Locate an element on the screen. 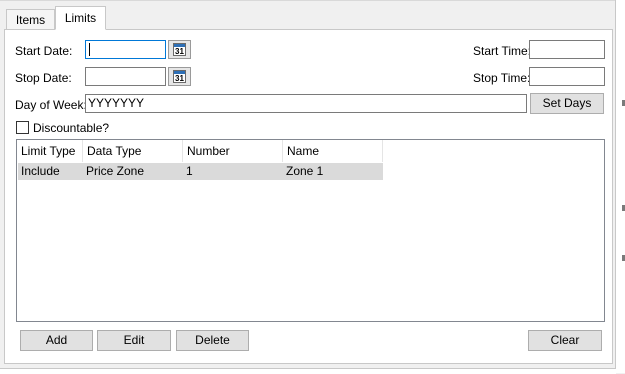 This screenshot has width=625, height=374. stop-date-calendar-button: 31 is located at coordinates (179, 76).